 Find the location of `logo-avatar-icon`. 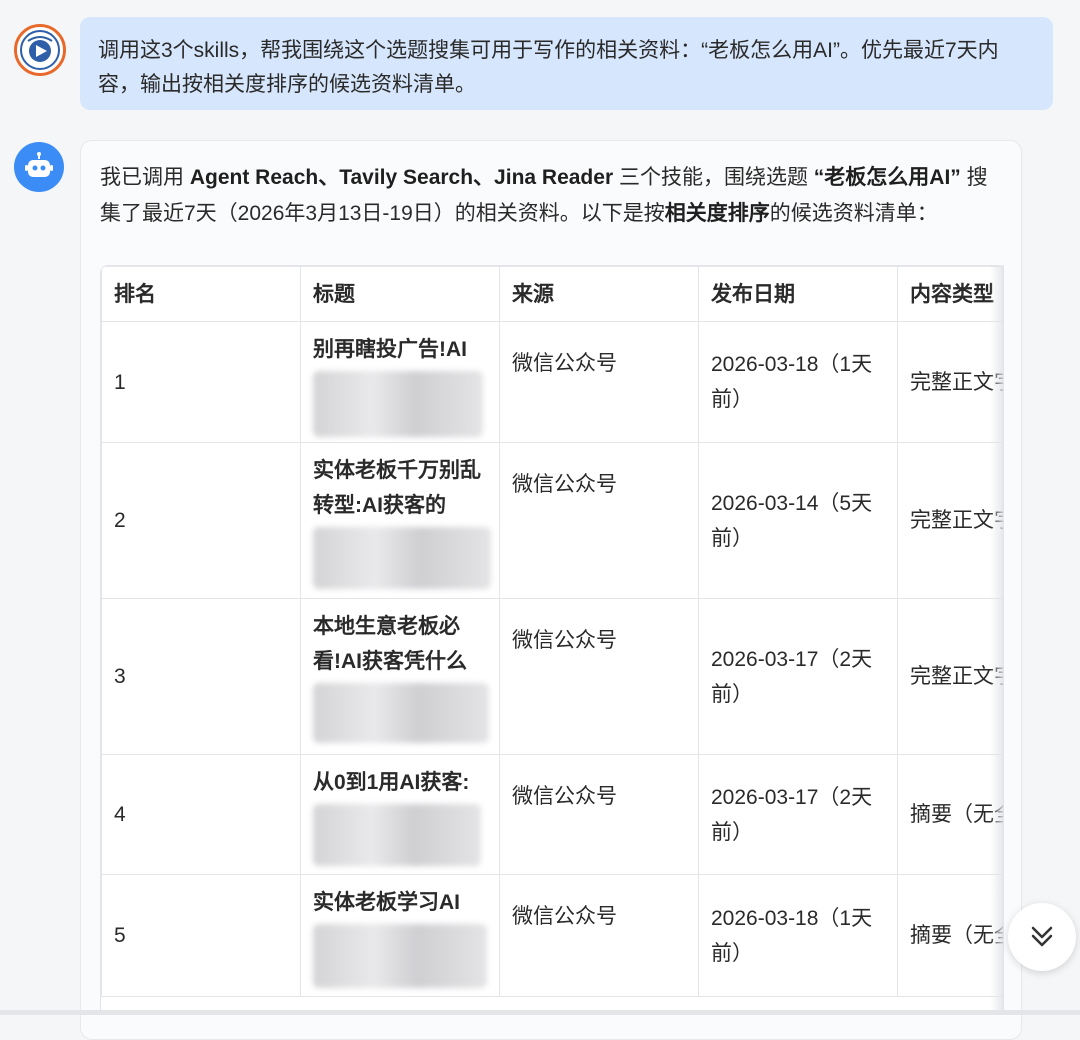

logo-avatar-icon is located at coordinates (40, 50).